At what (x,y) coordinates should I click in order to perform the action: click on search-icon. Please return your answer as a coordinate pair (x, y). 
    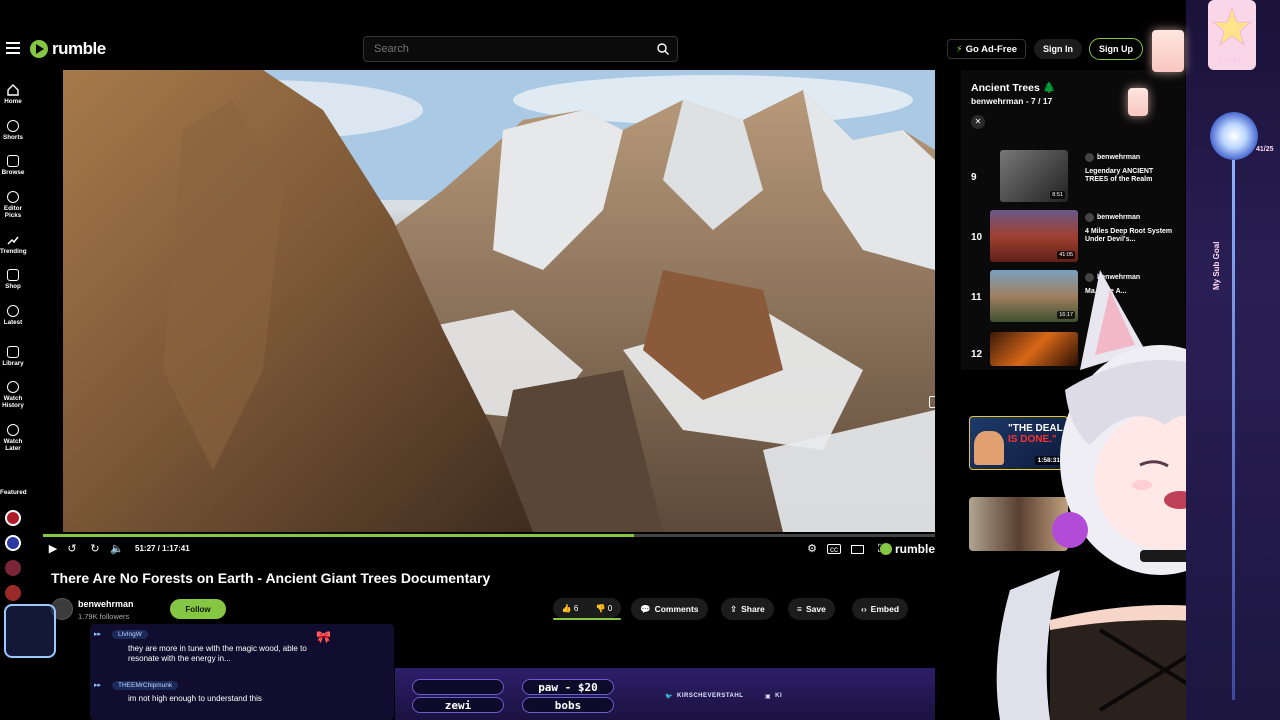
    Looking at the image, I should click on (663, 49).